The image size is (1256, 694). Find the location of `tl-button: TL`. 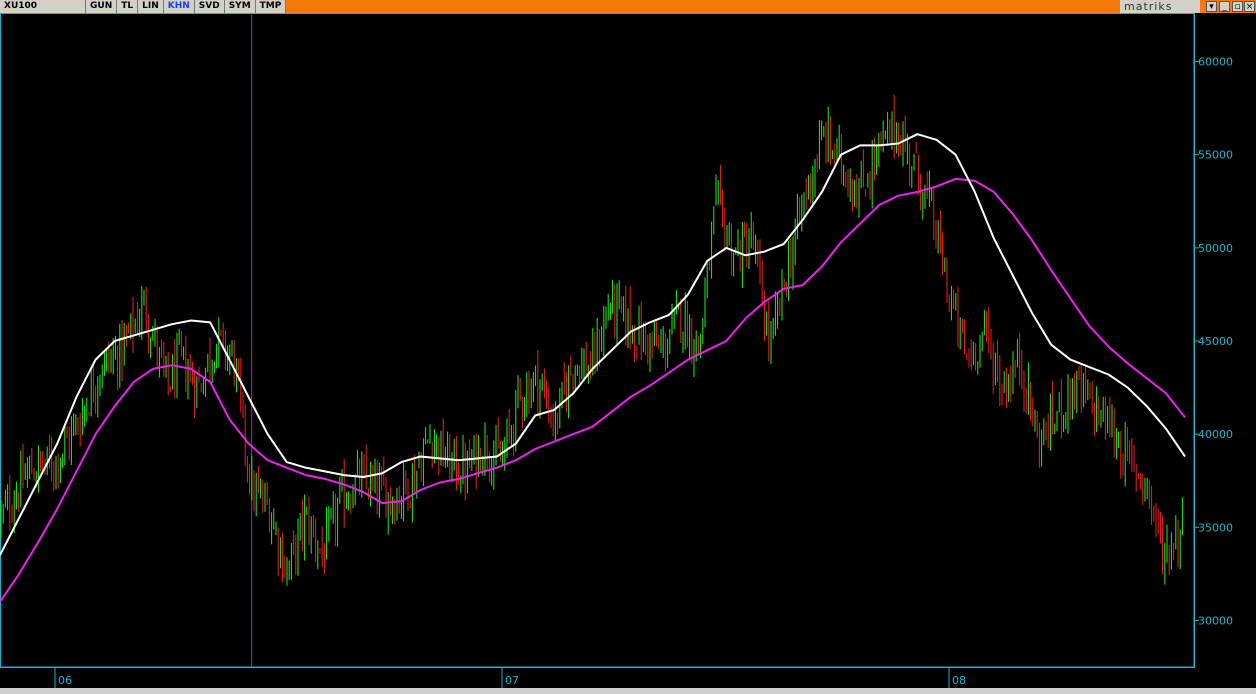

tl-button: TL is located at coordinates (128, 6).